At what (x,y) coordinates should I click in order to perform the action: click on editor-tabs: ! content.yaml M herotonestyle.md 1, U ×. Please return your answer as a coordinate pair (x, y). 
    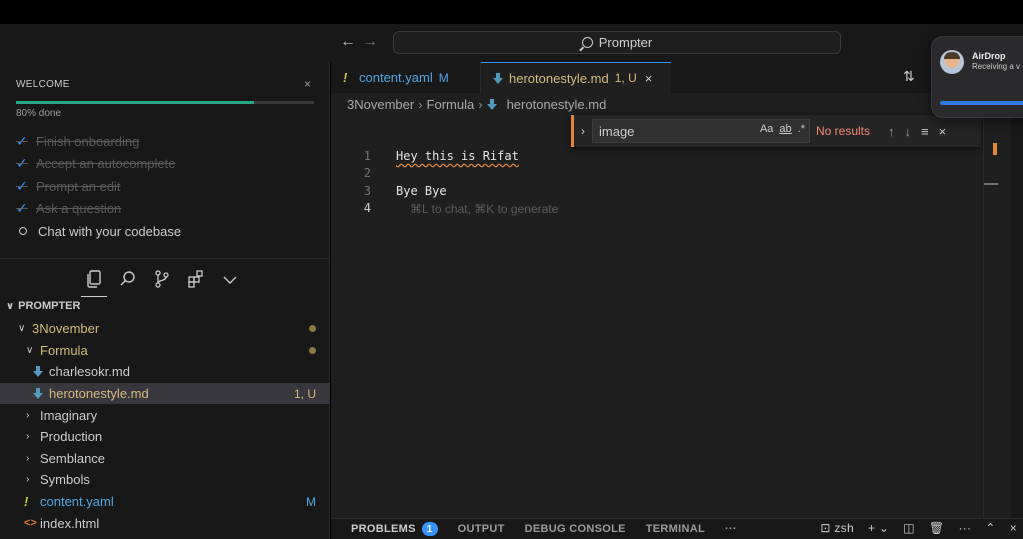
    Looking at the image, I should click on (655, 77).